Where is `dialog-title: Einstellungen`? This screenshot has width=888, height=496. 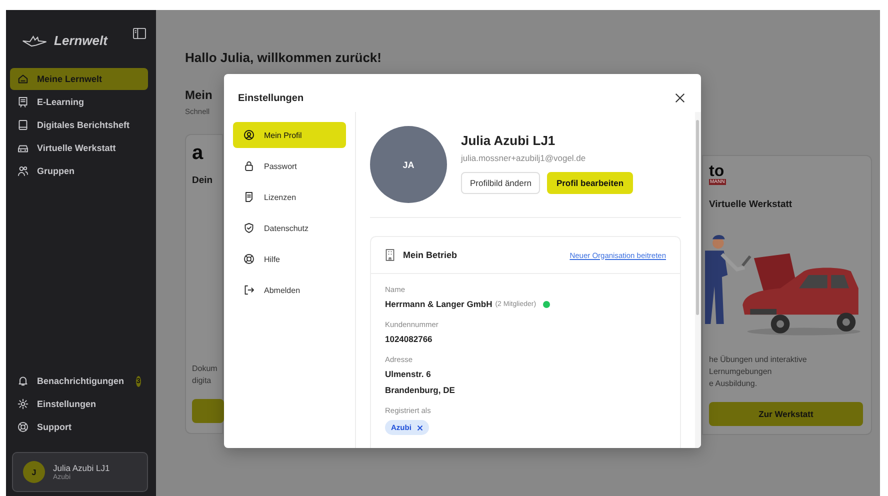 dialog-title: Einstellungen is located at coordinates (271, 98).